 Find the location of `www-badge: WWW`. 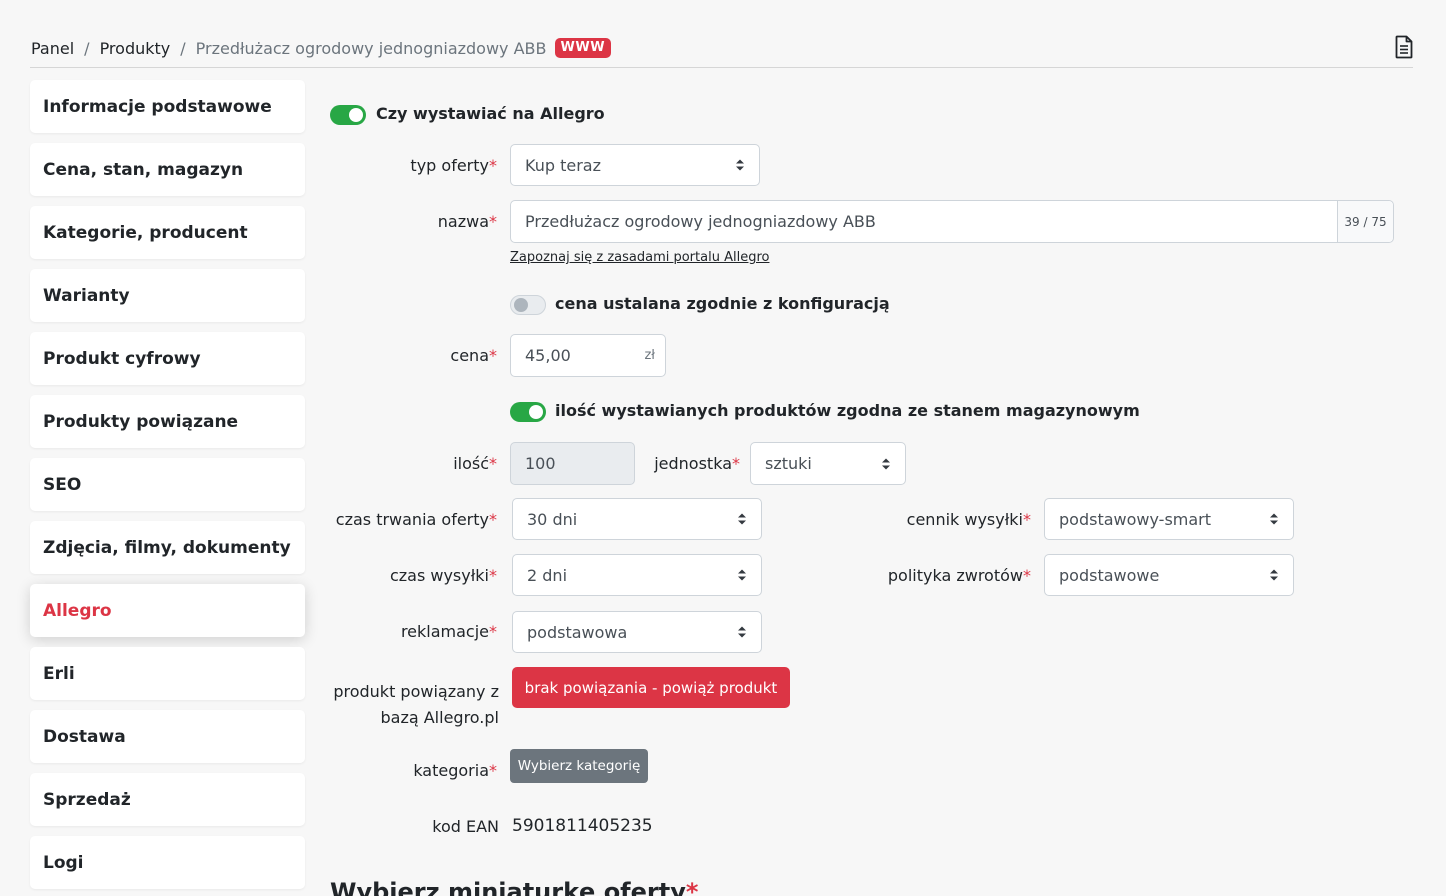

www-badge: WWW is located at coordinates (583, 48).